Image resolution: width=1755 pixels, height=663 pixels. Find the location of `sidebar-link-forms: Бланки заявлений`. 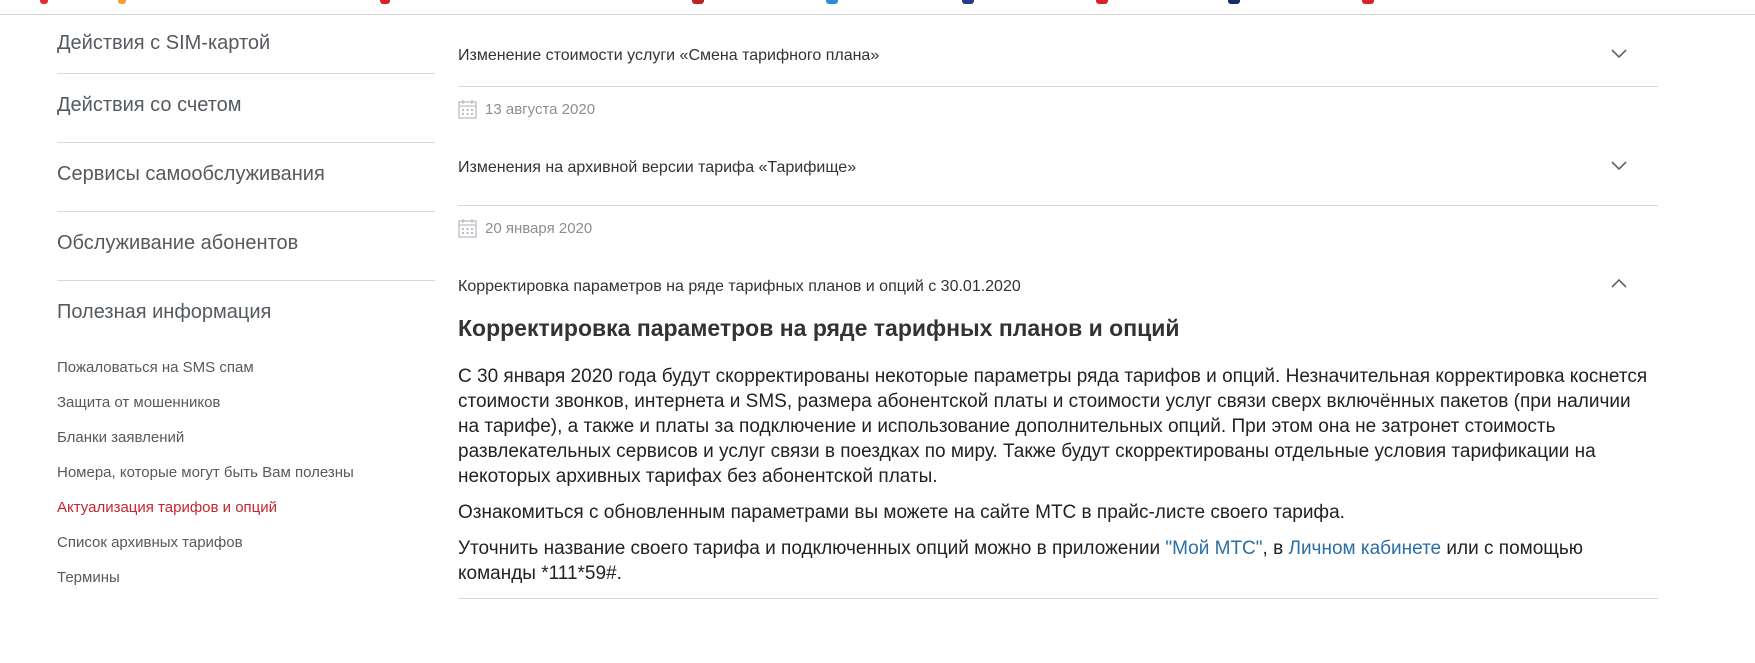

sidebar-link-forms: Бланки заявлений is located at coordinates (246, 437).